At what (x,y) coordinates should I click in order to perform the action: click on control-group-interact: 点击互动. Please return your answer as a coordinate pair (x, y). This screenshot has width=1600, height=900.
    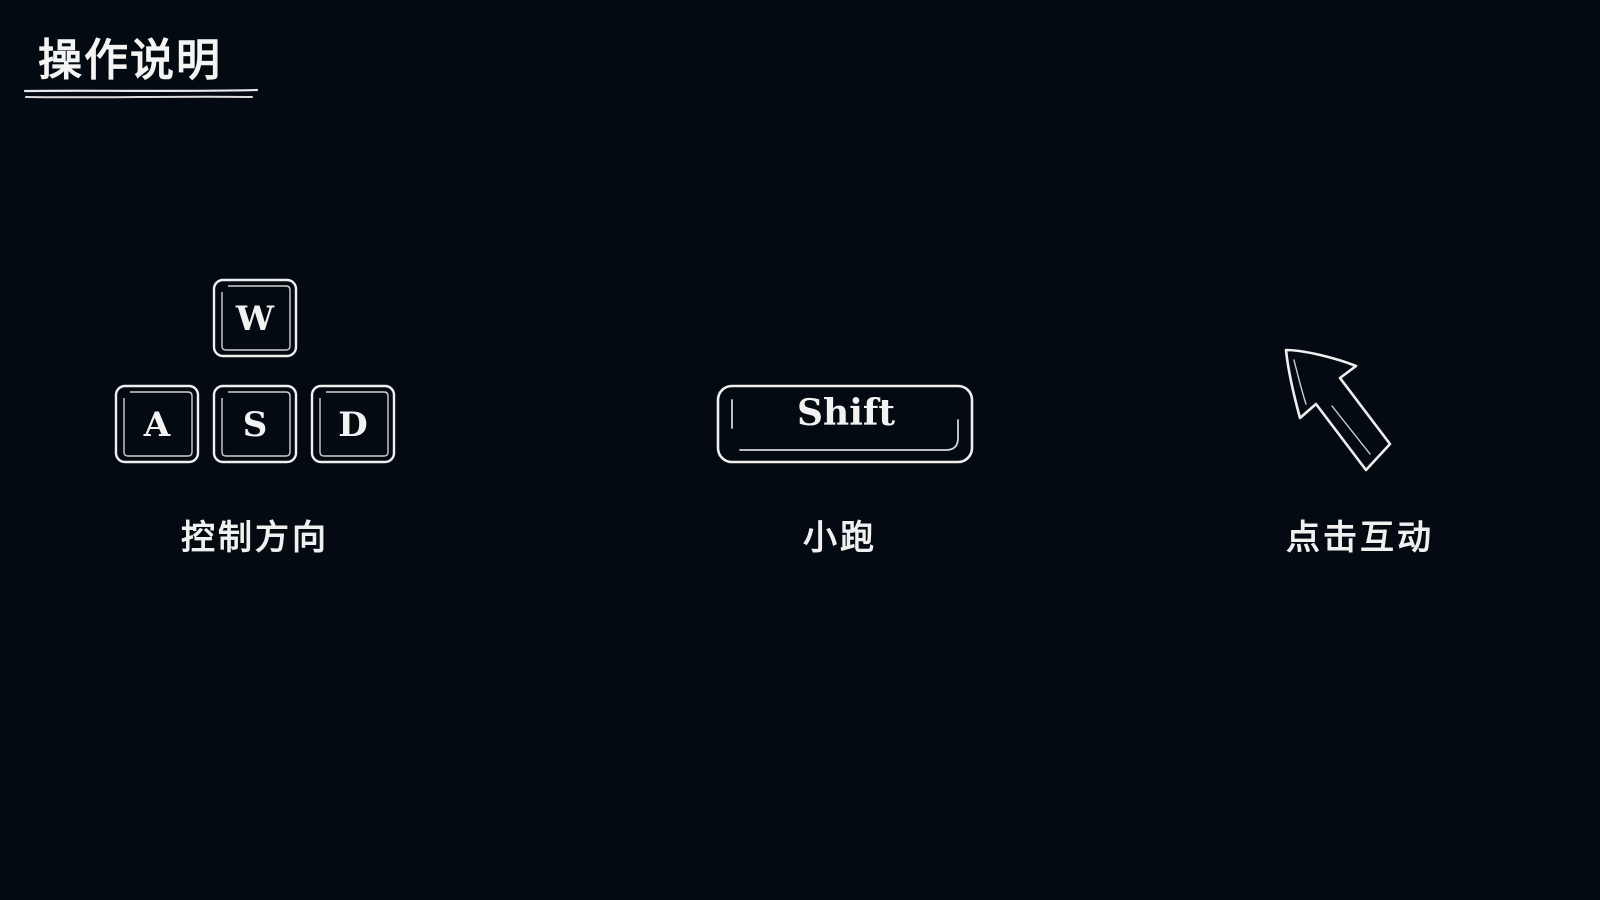
    Looking at the image, I should click on (1360, 420).